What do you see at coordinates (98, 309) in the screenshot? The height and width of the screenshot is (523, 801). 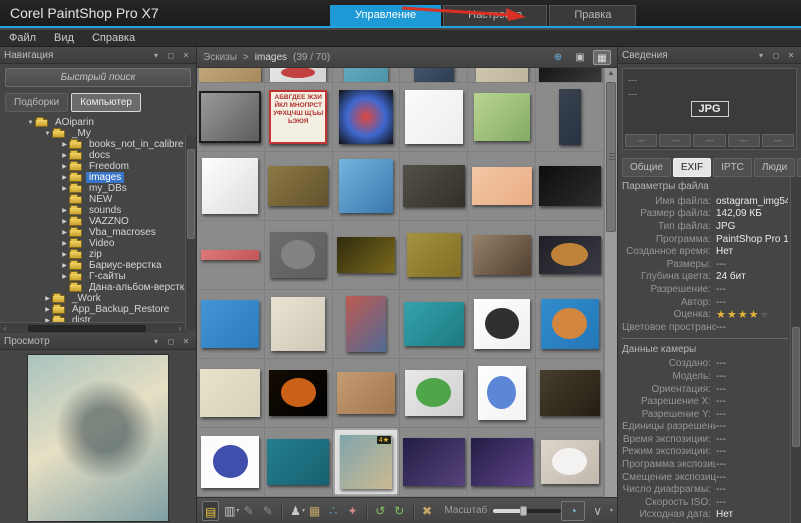 I see `tree-item-App_Backup_Restore: ▶ App_Backup_Restore` at bounding box center [98, 309].